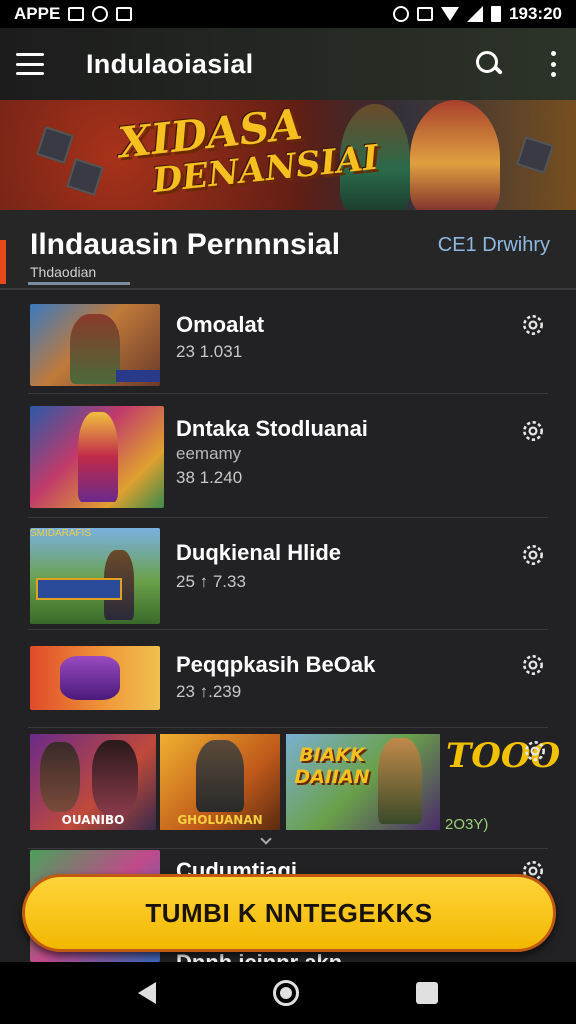  What do you see at coordinates (209, 453) in the screenshot?
I see `item-subtitle: eemamy` at bounding box center [209, 453].